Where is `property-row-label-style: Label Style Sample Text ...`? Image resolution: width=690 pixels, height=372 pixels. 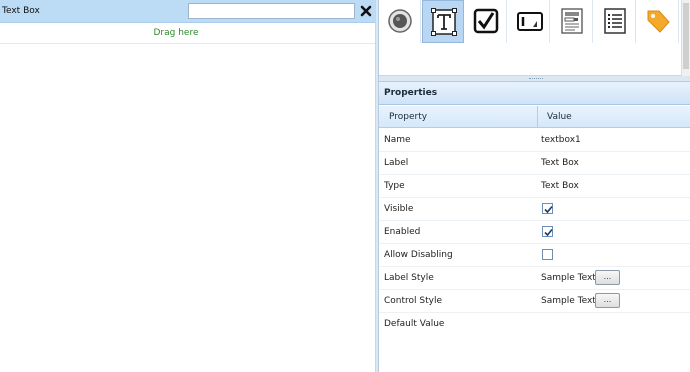
property-row-label-style: Label Style Sample Text ... is located at coordinates (534, 278).